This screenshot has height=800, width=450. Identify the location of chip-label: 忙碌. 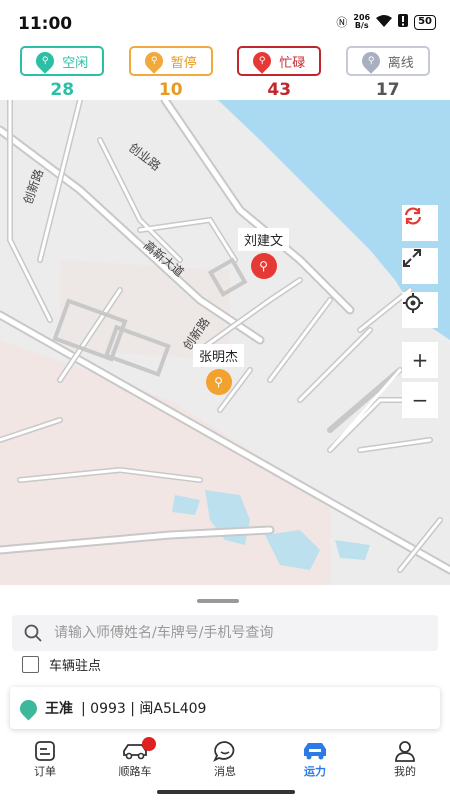
(292, 63).